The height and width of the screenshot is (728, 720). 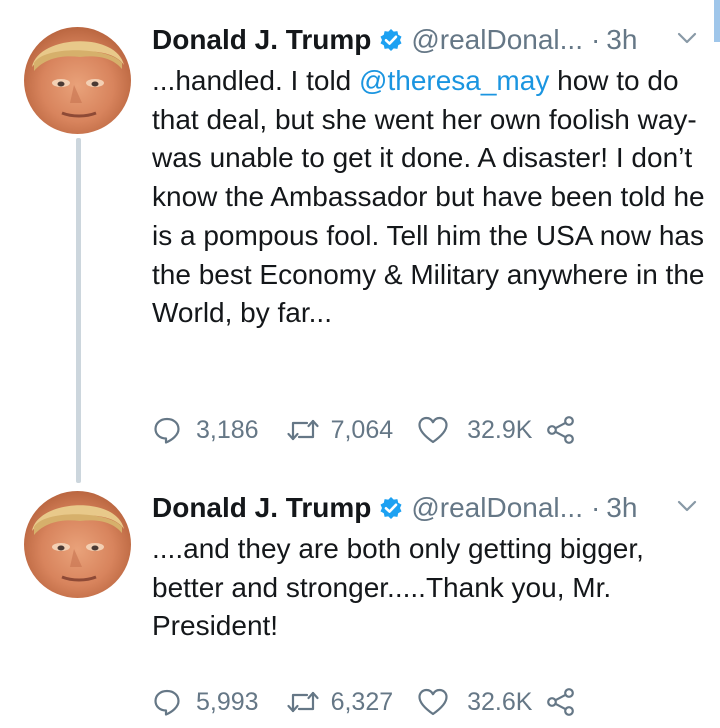 I want to click on tweet-actions: 5,993 6,327 32.6K, so click(x=364, y=702).